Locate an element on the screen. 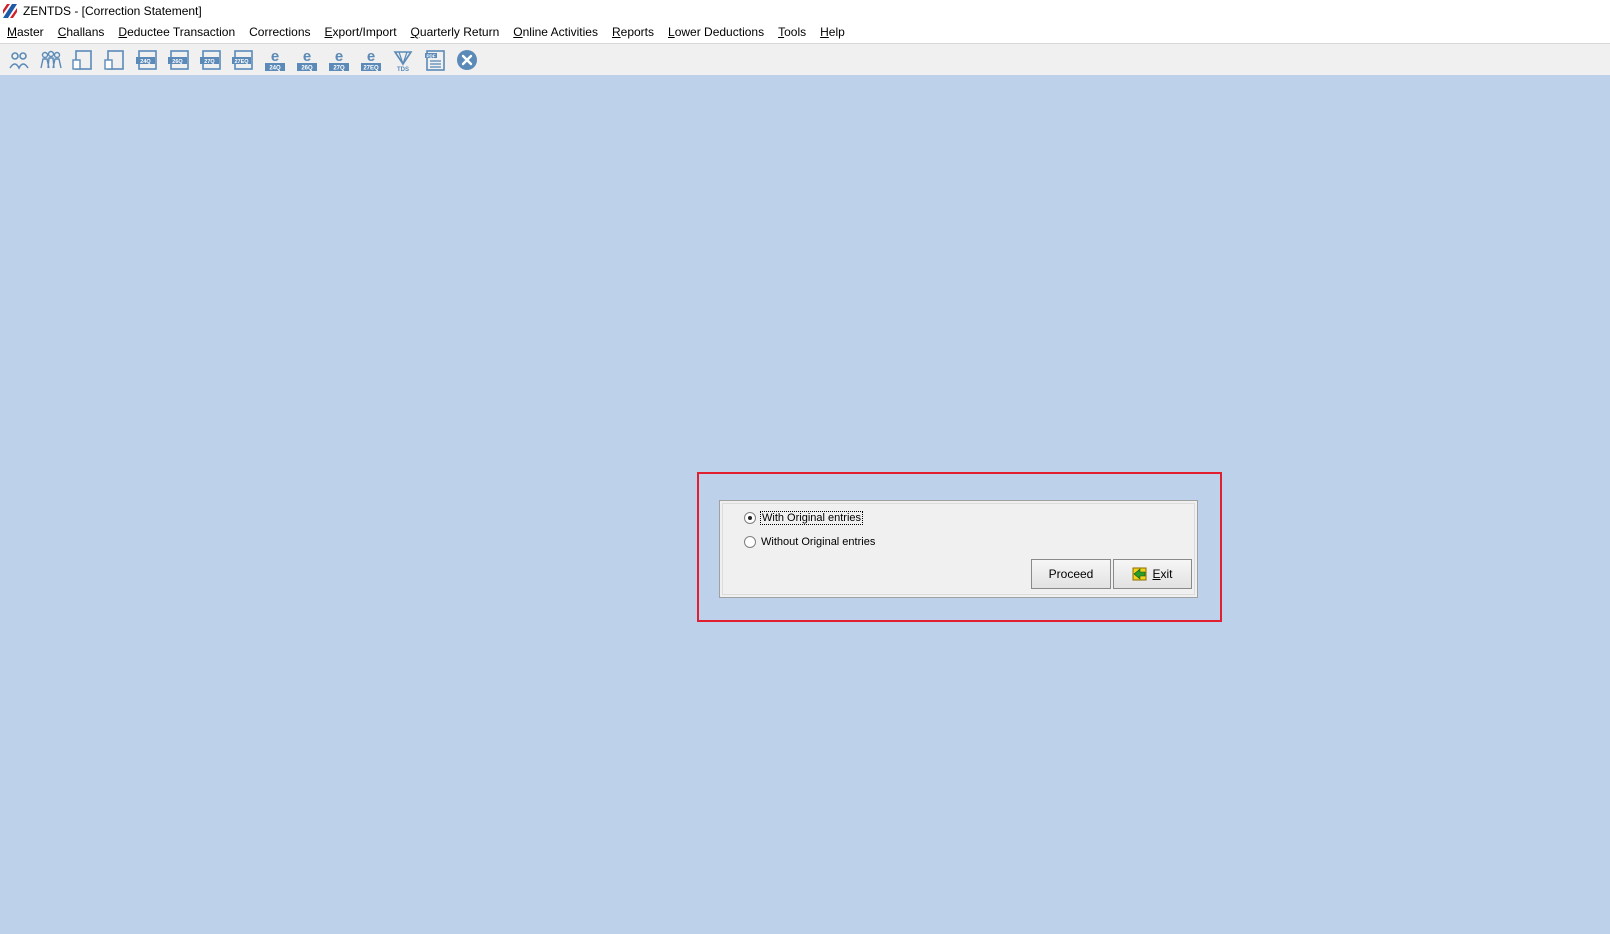 The image size is (1610, 934). app-logo-icon is located at coordinates (10, 11).